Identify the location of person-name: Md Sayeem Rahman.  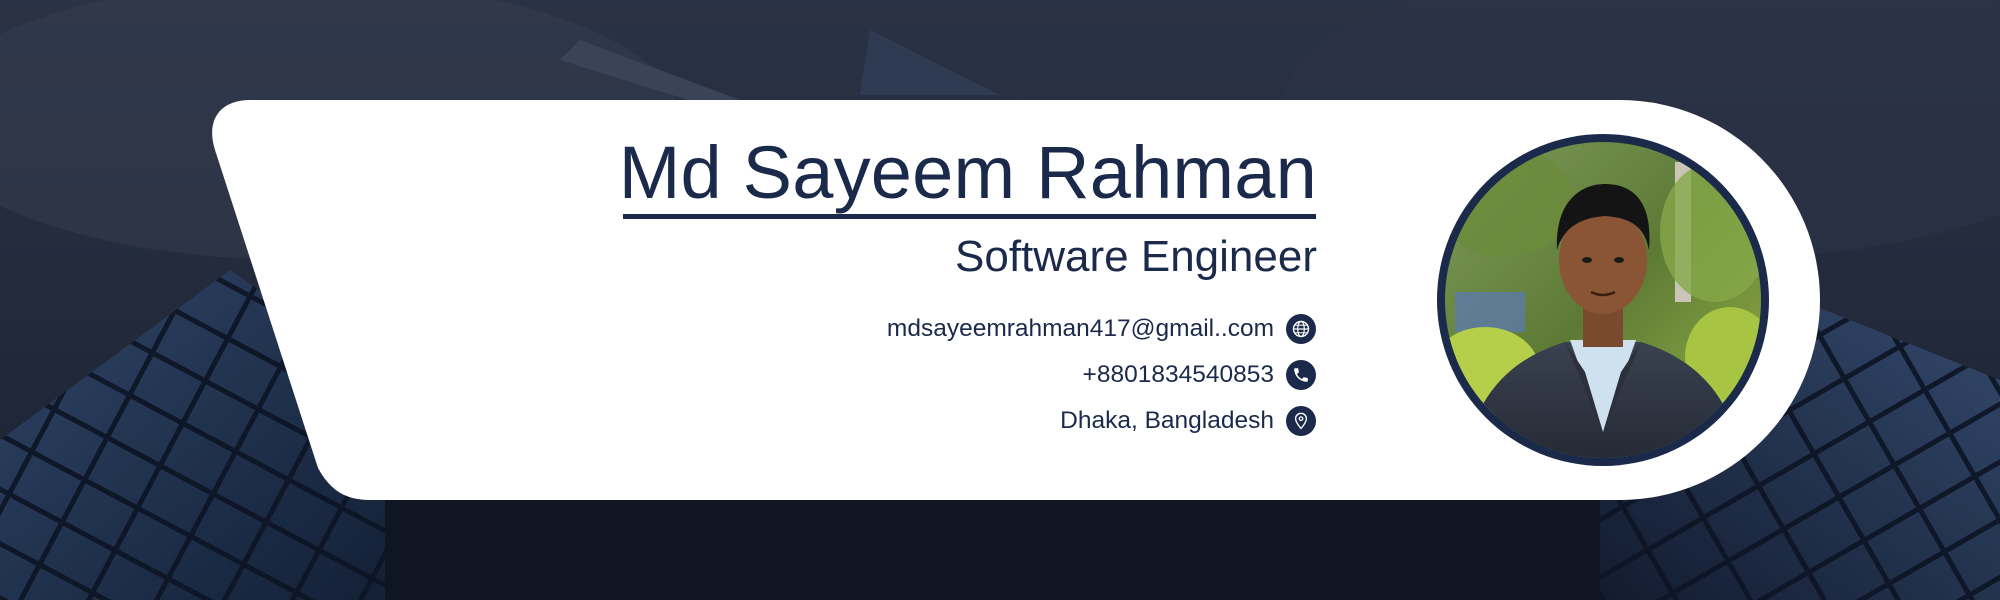
(967, 172).